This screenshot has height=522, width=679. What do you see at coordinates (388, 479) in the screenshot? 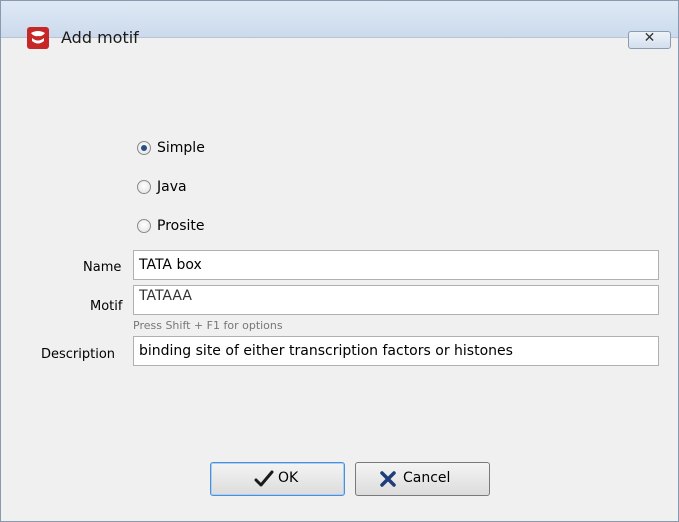
I see `cross-icon` at bounding box center [388, 479].